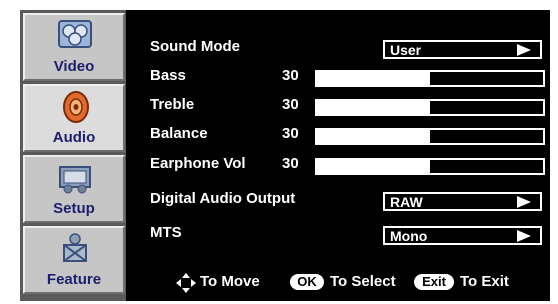 The height and width of the screenshot is (304, 558). Describe the element at coordinates (75, 180) in the screenshot. I see `setup-icon` at that location.